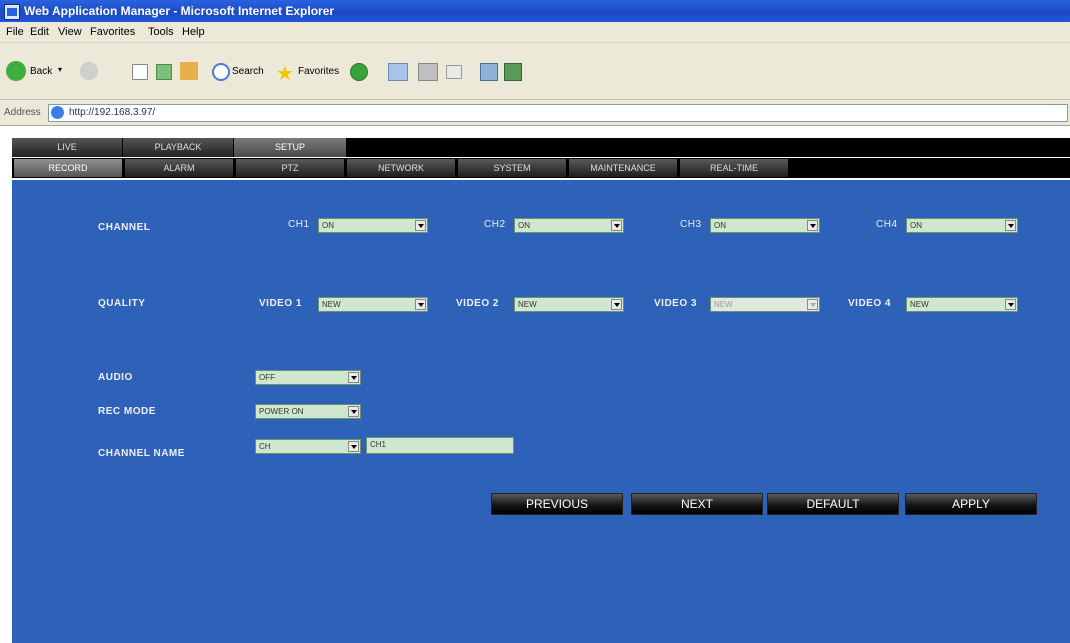 Image resolution: width=1070 pixels, height=643 pixels. I want to click on video4-quality-select: NEW, so click(962, 304).